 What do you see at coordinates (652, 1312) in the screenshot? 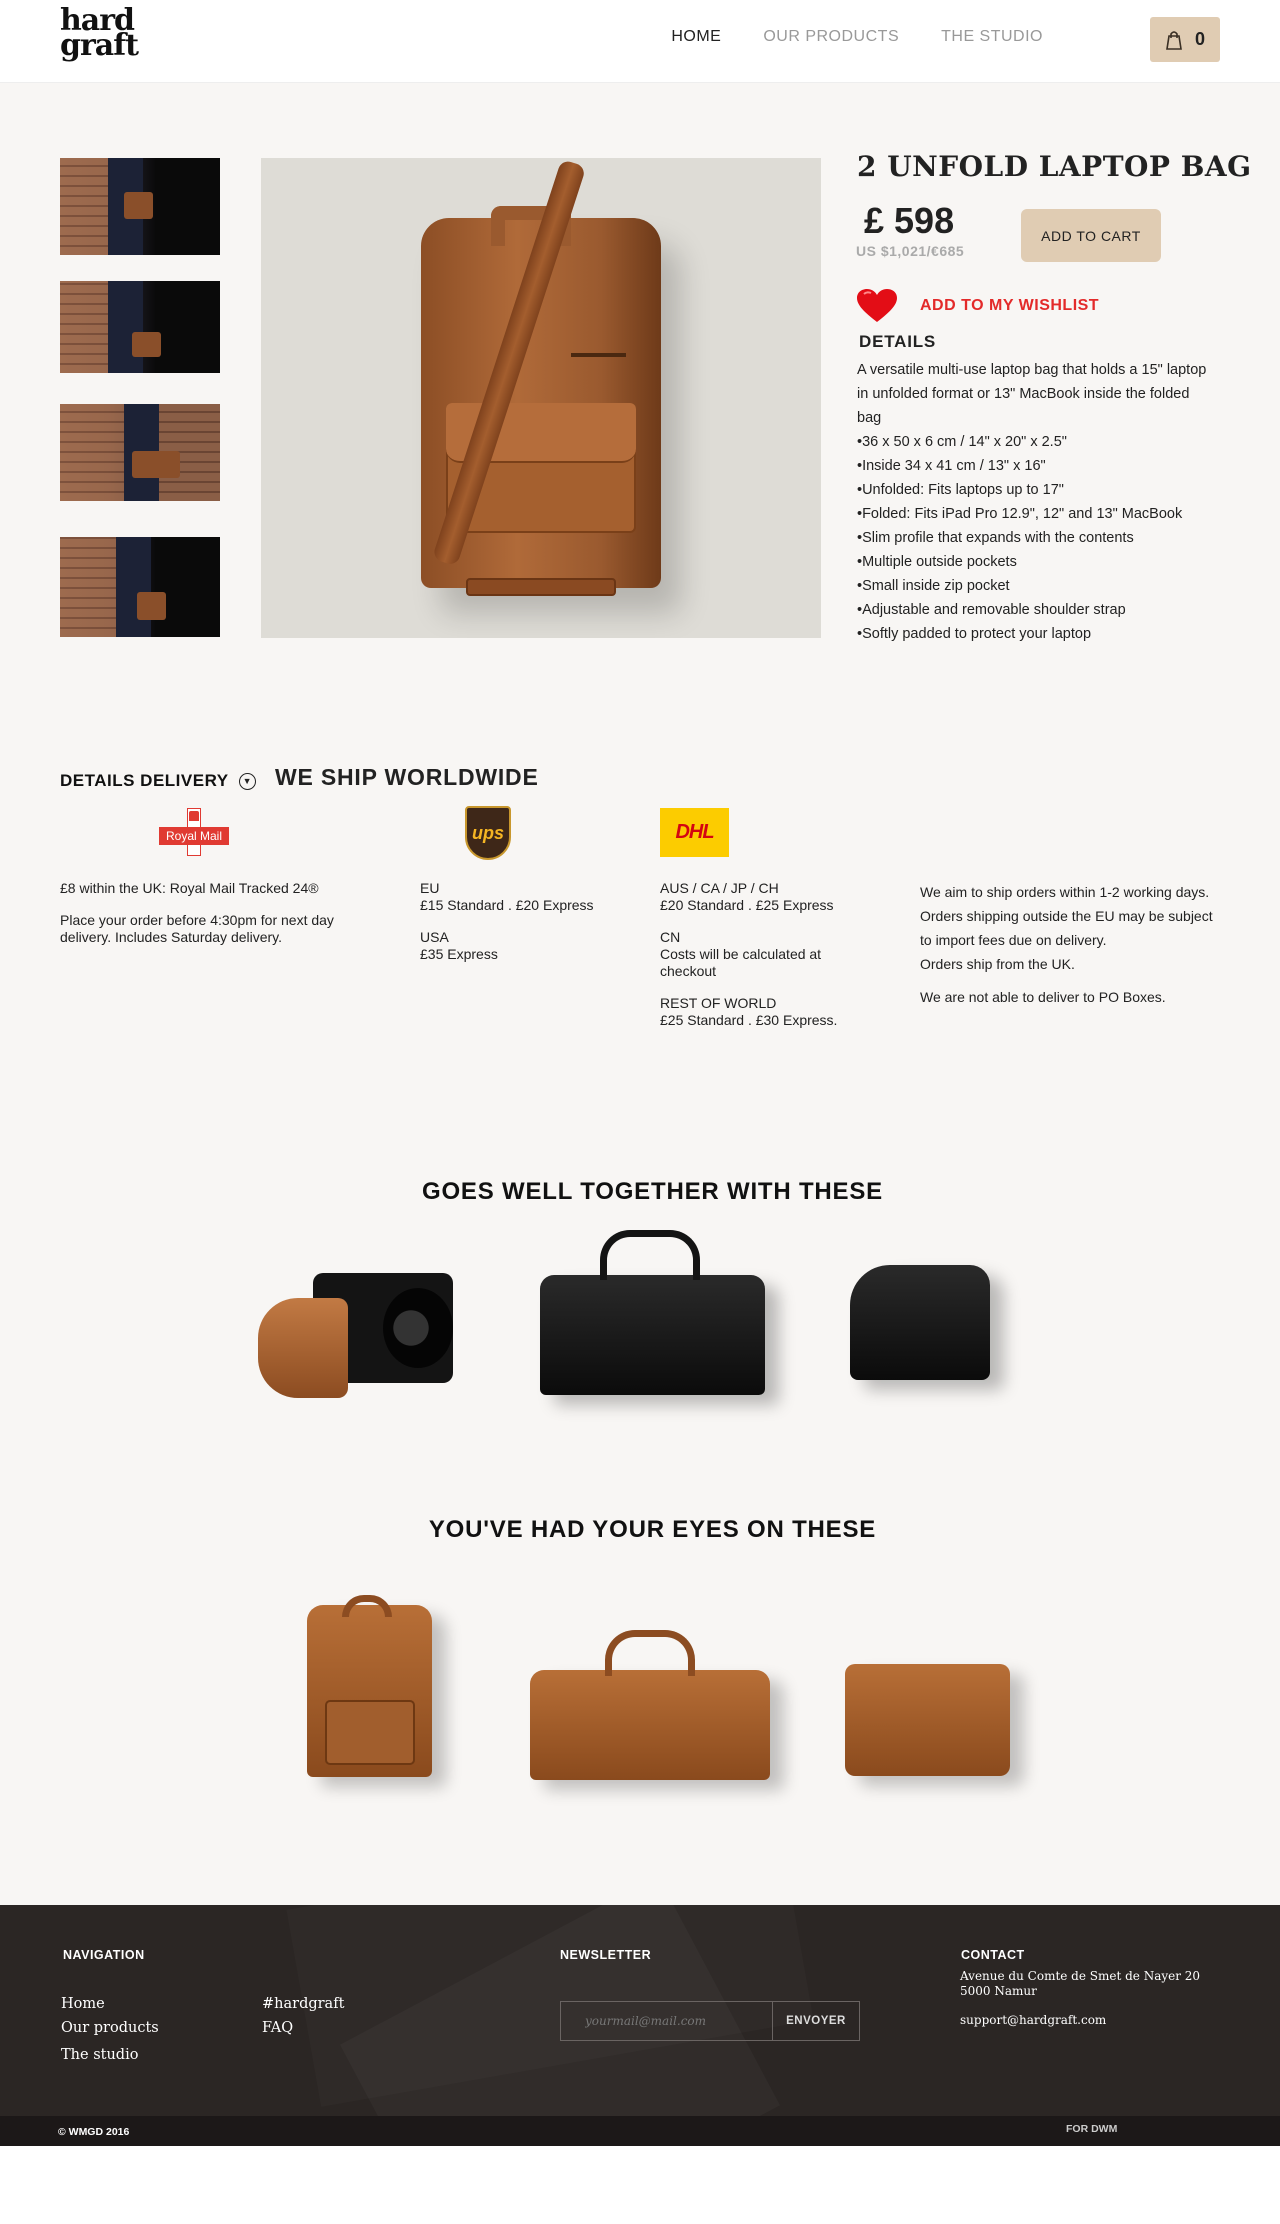
I see `black-duffel-illustration` at bounding box center [652, 1312].